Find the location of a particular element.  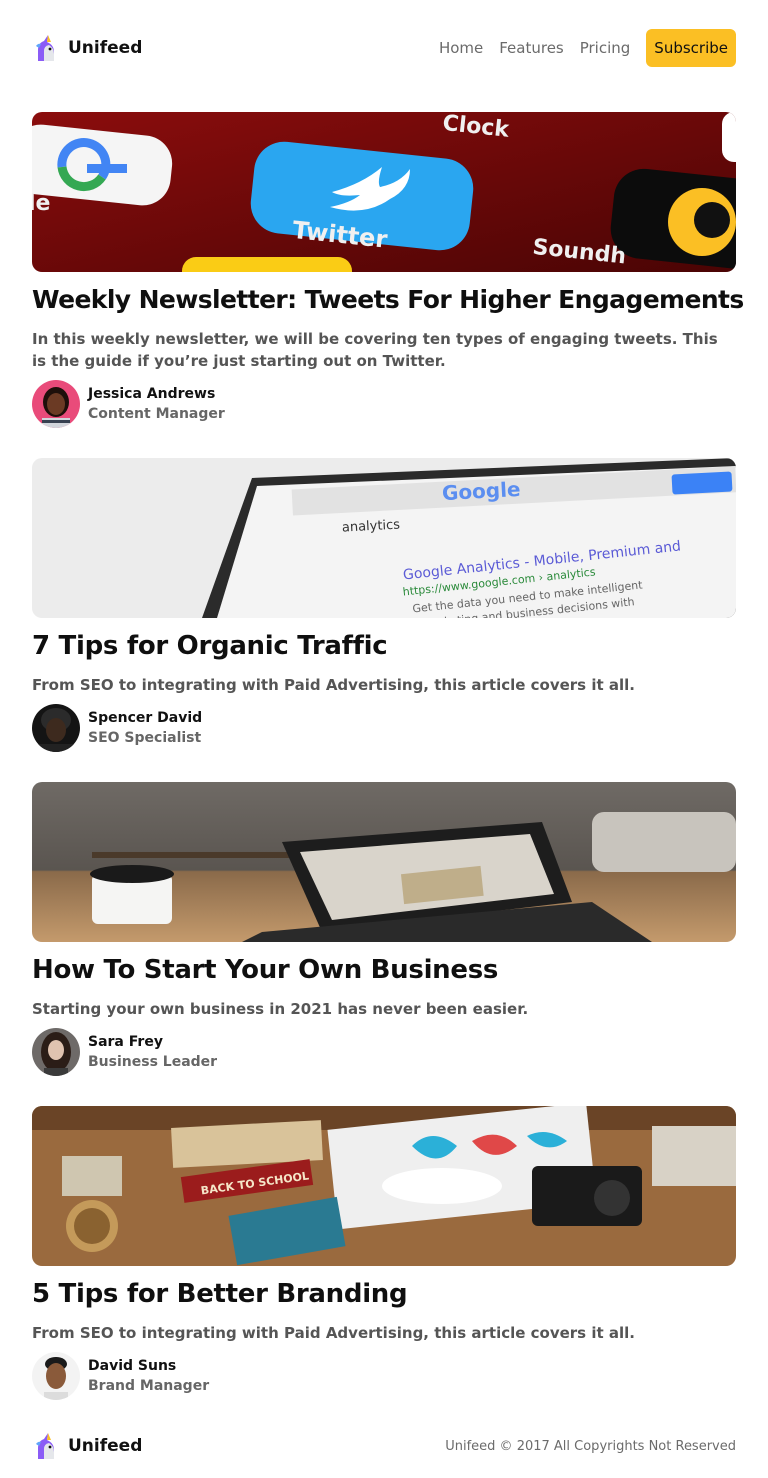

post-image: Twitter Clock le Soundh is located at coordinates (384, 192).